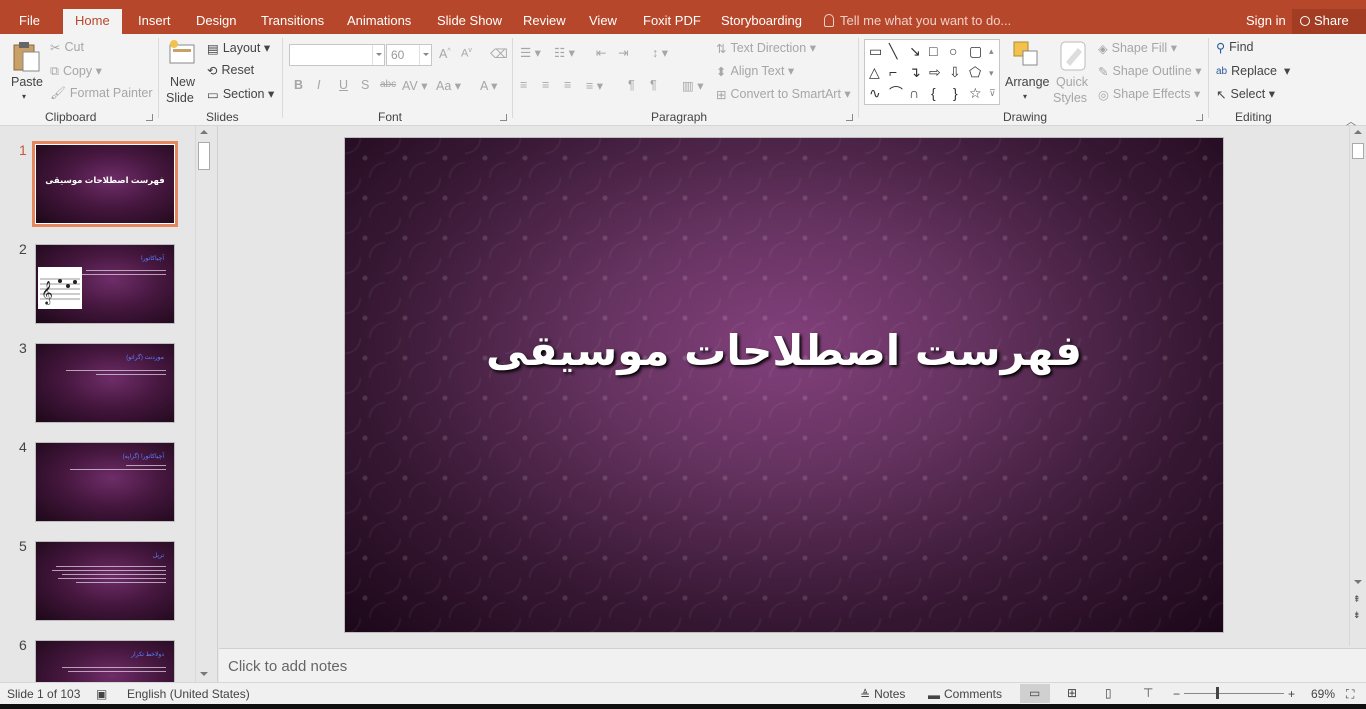  I want to click on underline-icon: U, so click(343, 85).